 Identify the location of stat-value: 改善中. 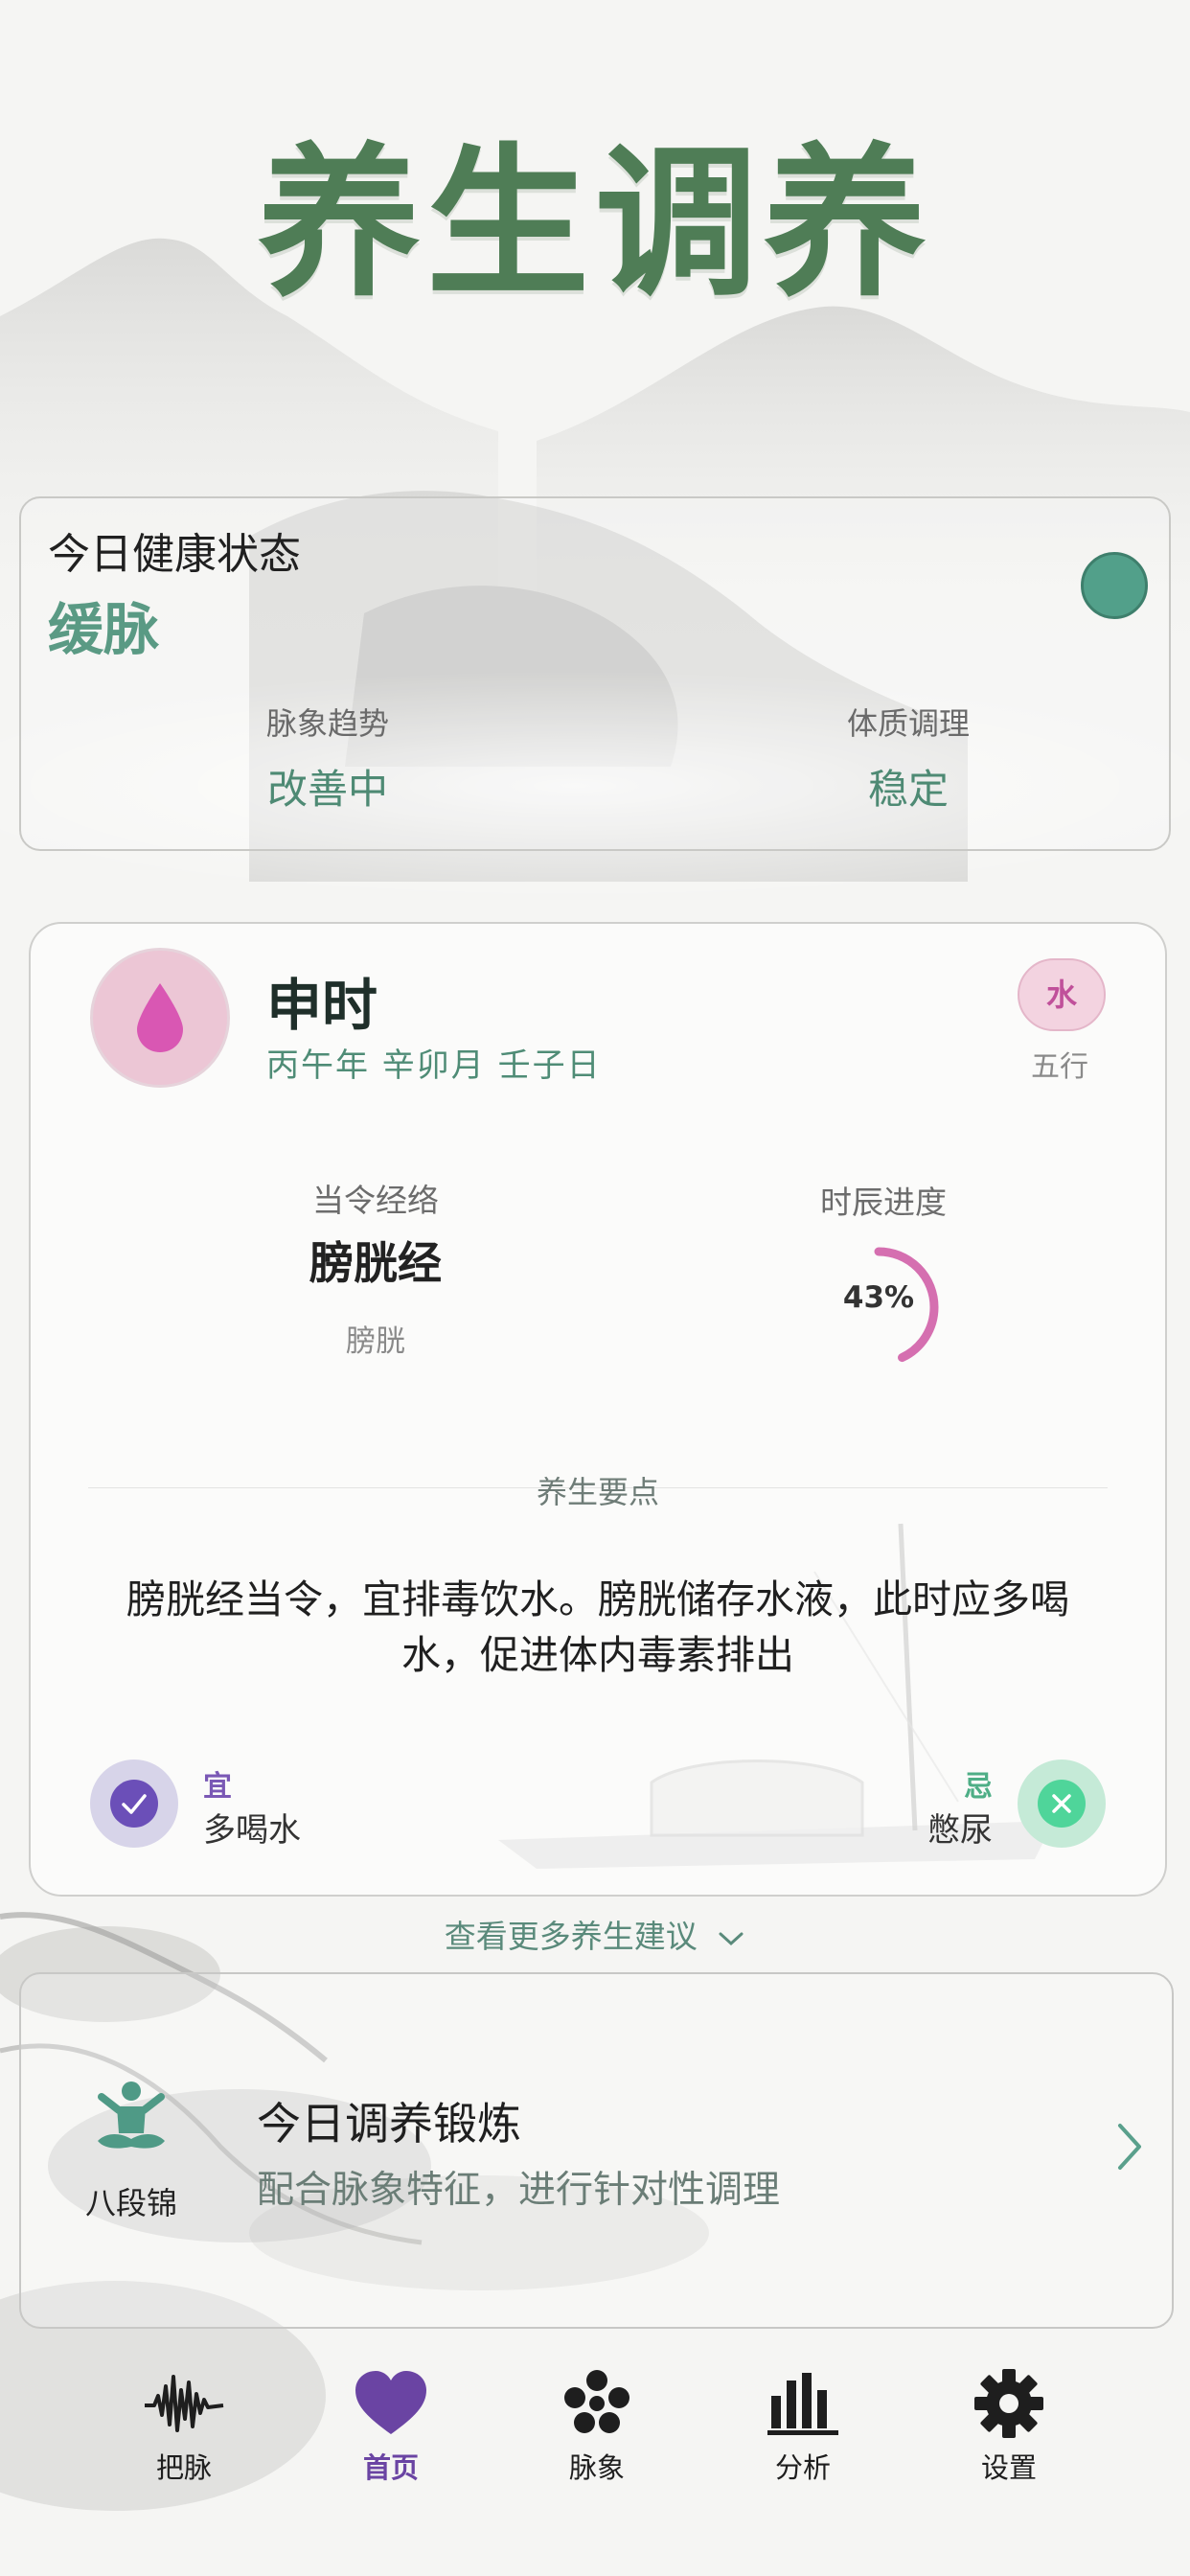
(327, 789).